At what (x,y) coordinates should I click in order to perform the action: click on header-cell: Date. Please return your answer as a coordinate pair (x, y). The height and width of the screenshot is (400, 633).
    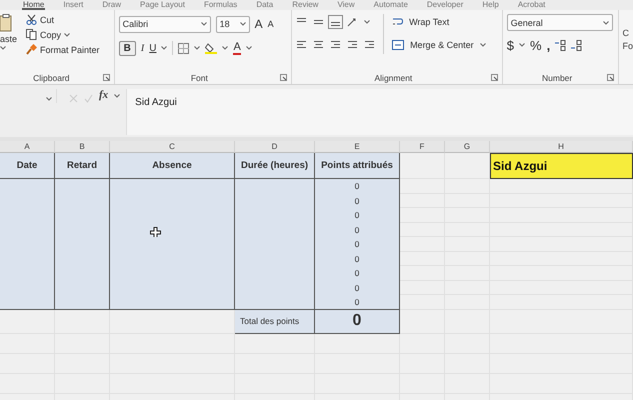
    Looking at the image, I should click on (27, 165).